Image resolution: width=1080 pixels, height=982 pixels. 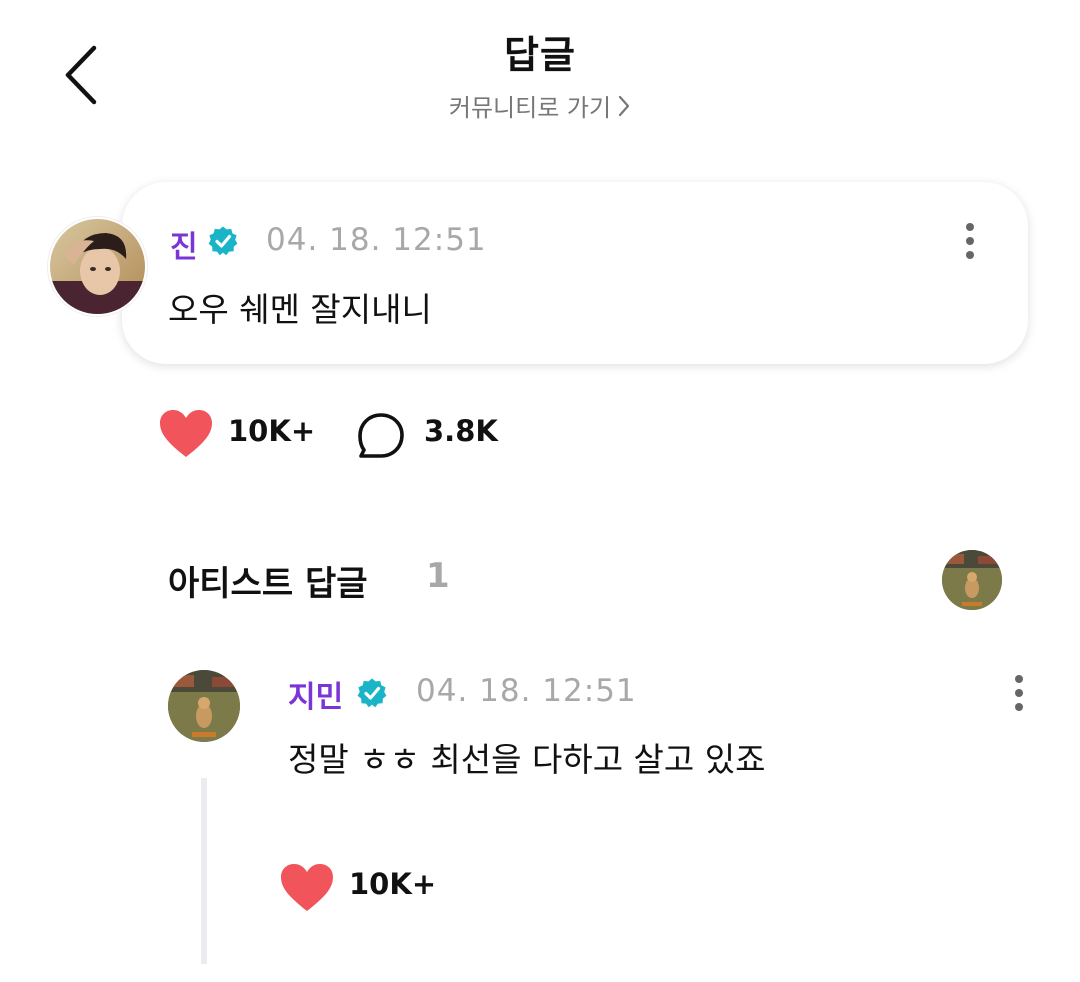 What do you see at coordinates (268, 584) in the screenshot?
I see `artist-replies-title: 아티스트 답글` at bounding box center [268, 584].